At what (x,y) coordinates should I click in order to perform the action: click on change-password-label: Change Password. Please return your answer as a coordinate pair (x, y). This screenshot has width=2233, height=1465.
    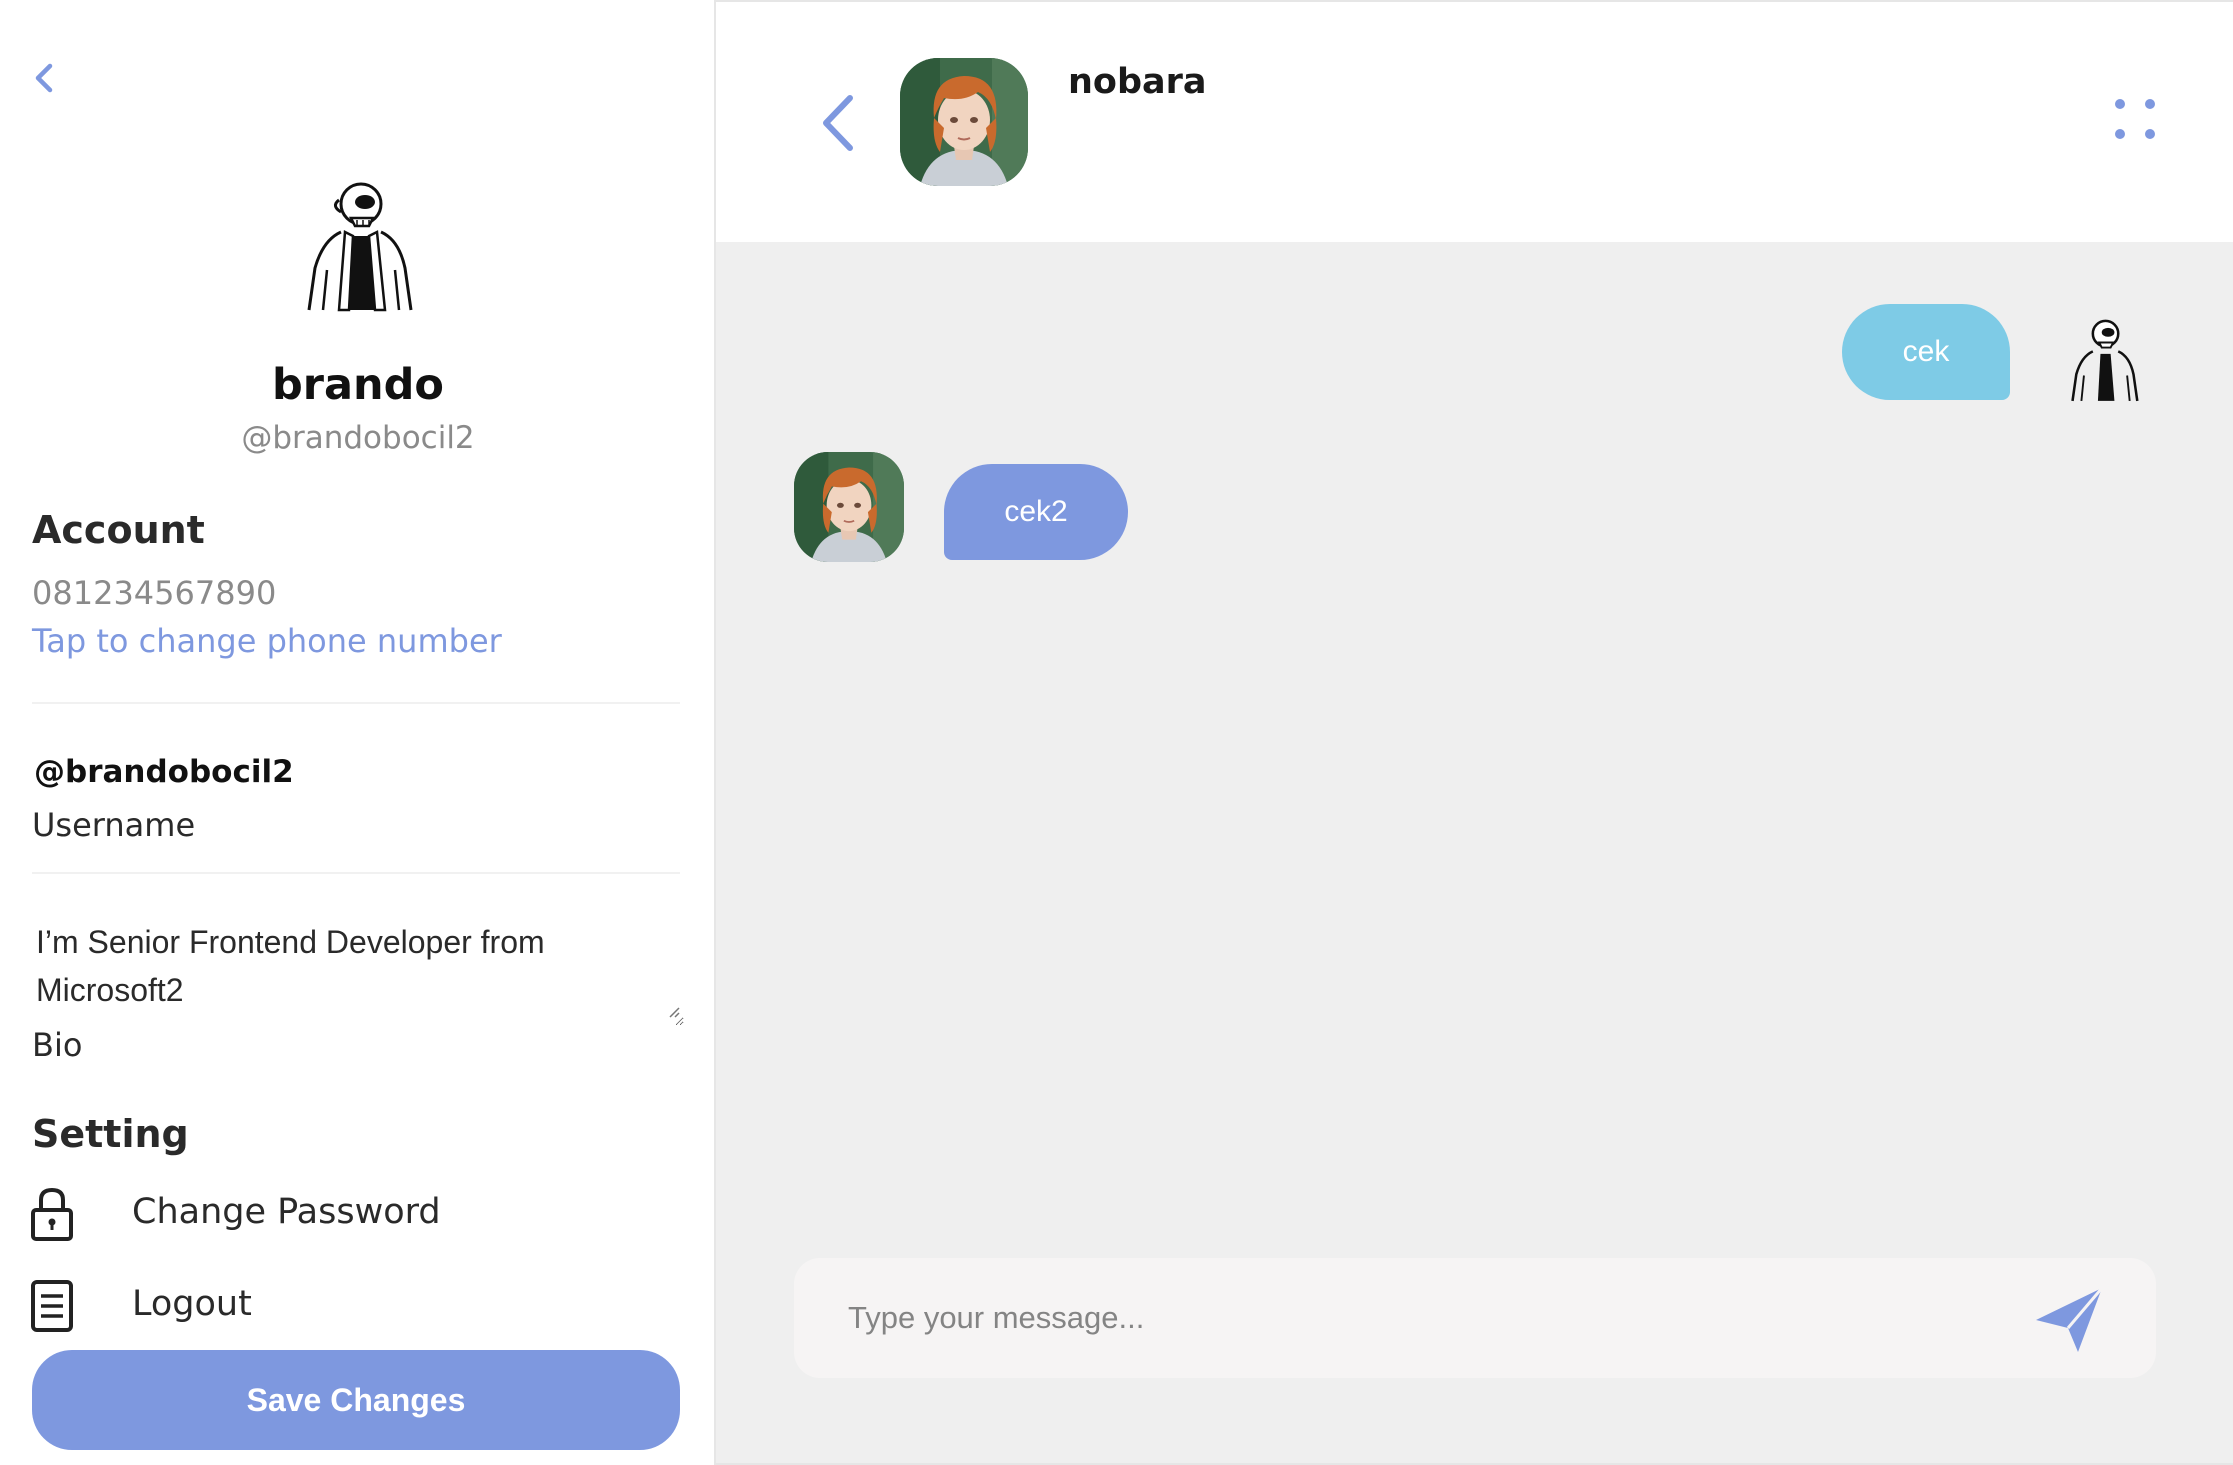
    Looking at the image, I should click on (286, 1212).